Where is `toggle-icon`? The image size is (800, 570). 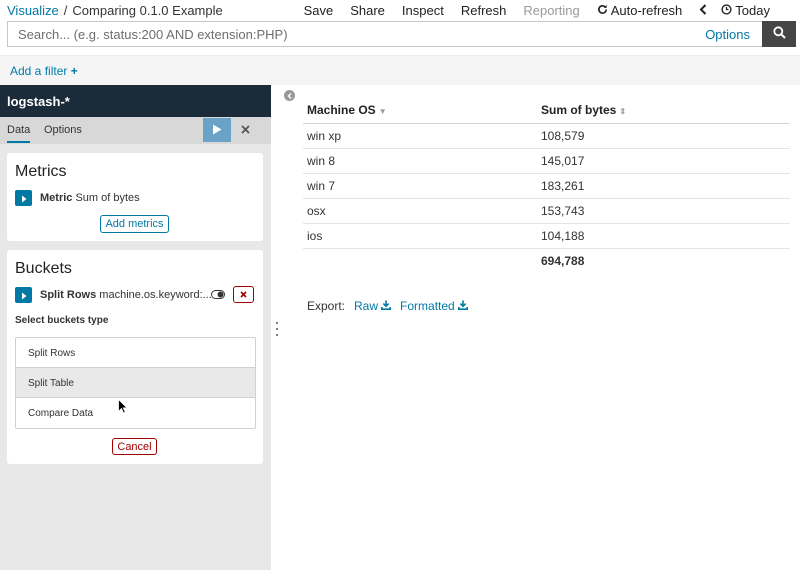 toggle-icon is located at coordinates (218, 294).